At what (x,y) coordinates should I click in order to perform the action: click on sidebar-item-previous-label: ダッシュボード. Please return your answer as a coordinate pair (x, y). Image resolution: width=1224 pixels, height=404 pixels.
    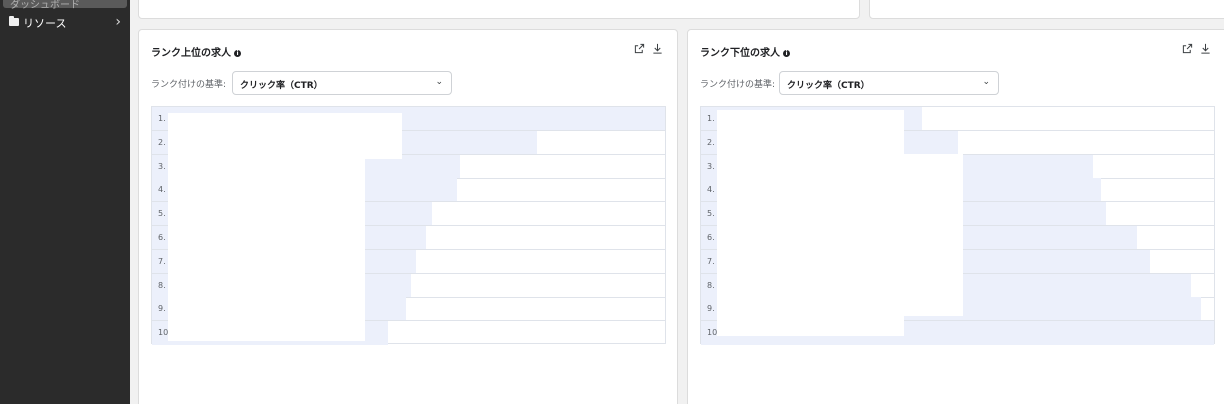
    Looking at the image, I should click on (45, 5).